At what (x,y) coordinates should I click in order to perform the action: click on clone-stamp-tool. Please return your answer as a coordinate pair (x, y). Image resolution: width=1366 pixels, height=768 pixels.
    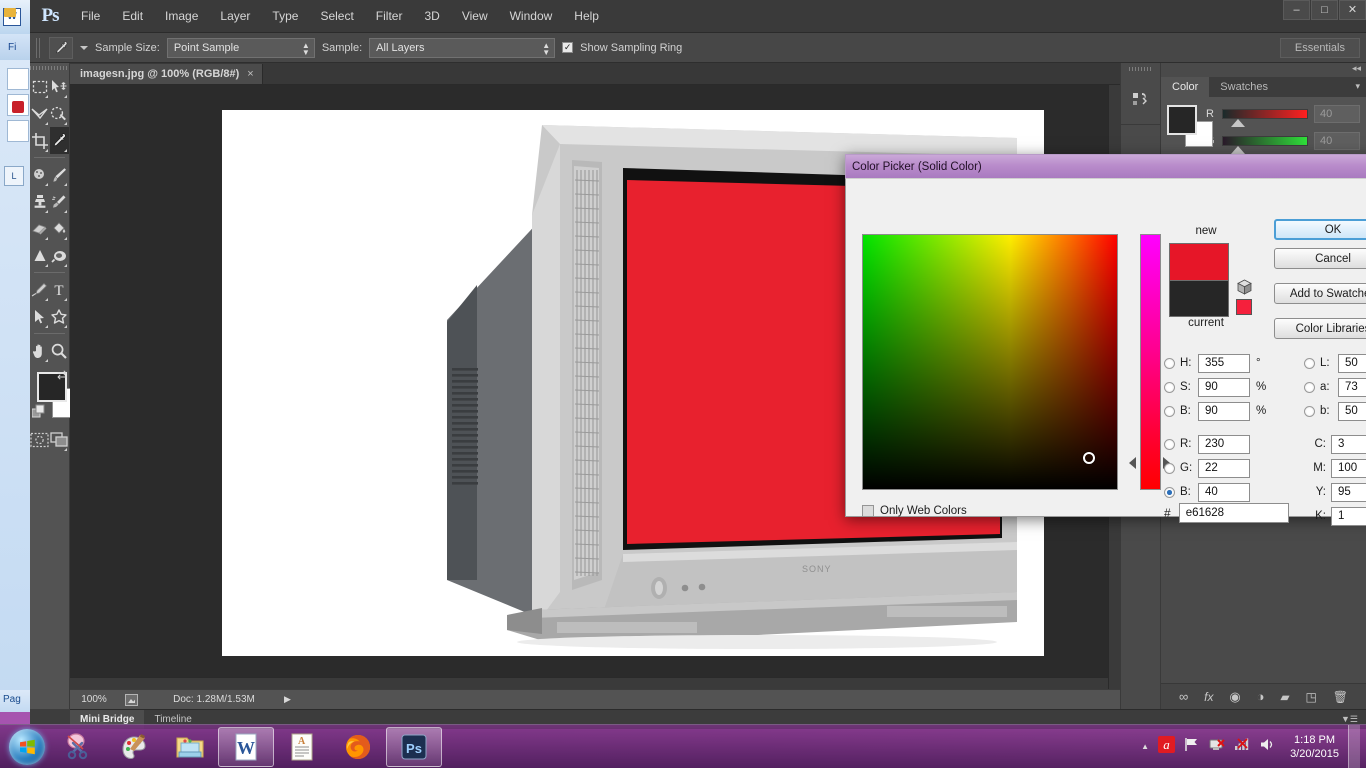
    Looking at the image, I should click on (40, 201).